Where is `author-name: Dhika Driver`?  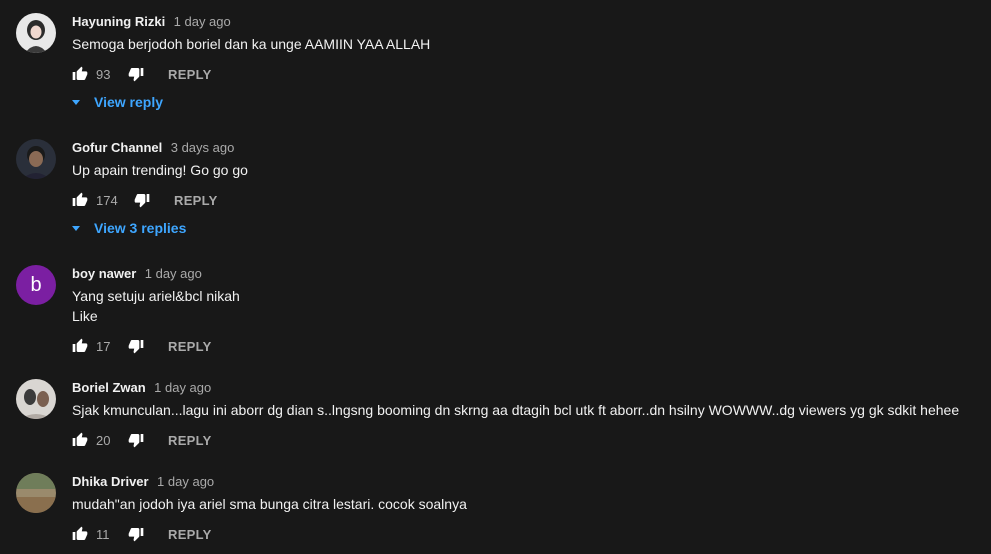
author-name: Dhika Driver is located at coordinates (110, 481).